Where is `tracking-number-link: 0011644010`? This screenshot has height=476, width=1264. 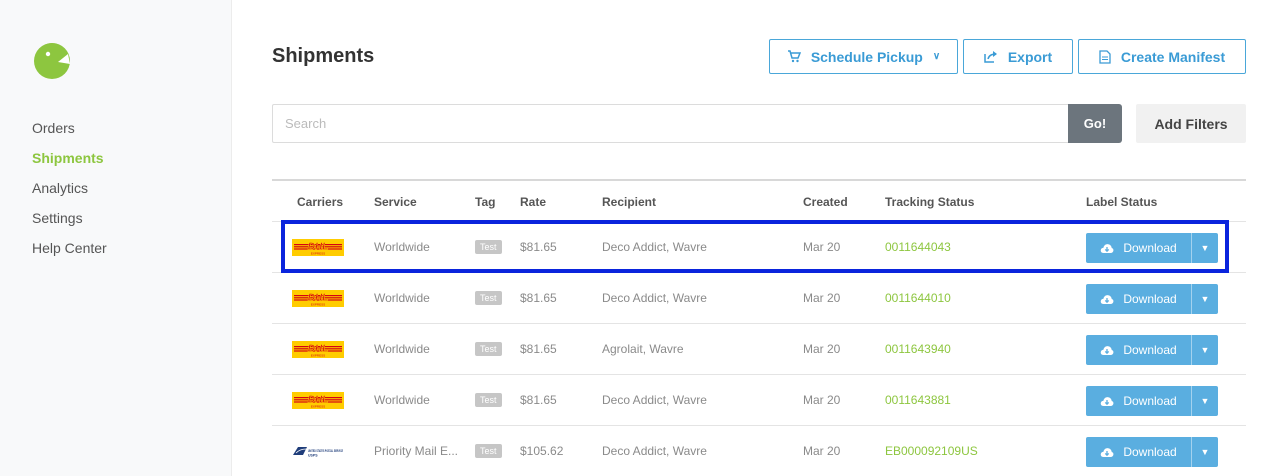
tracking-number-link: 0011644010 is located at coordinates (980, 298).